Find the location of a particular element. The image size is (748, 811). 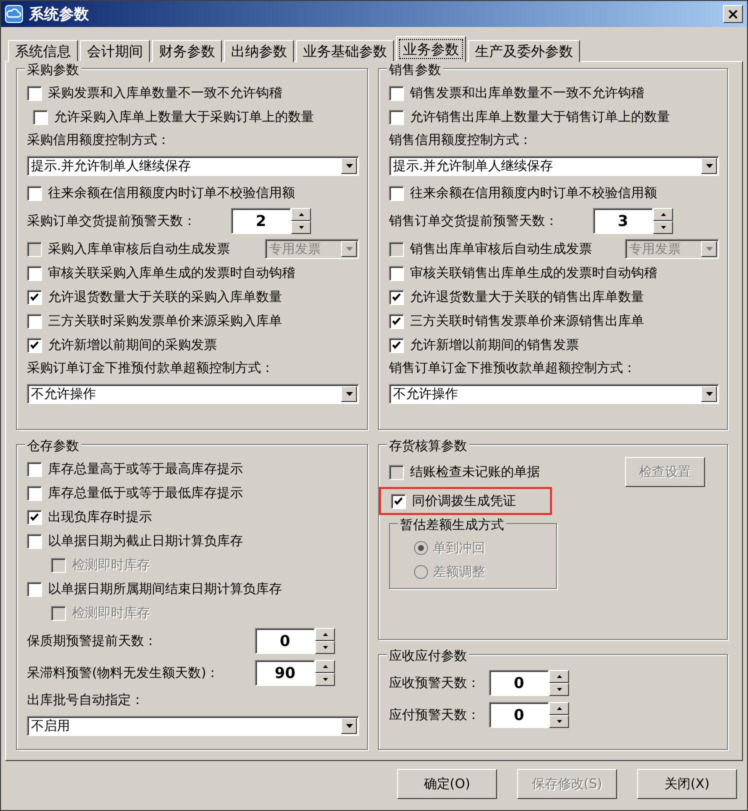

checkbox-label: 审核关联采购入库单生成的发票时自动钩稽 is located at coordinates (171, 273).